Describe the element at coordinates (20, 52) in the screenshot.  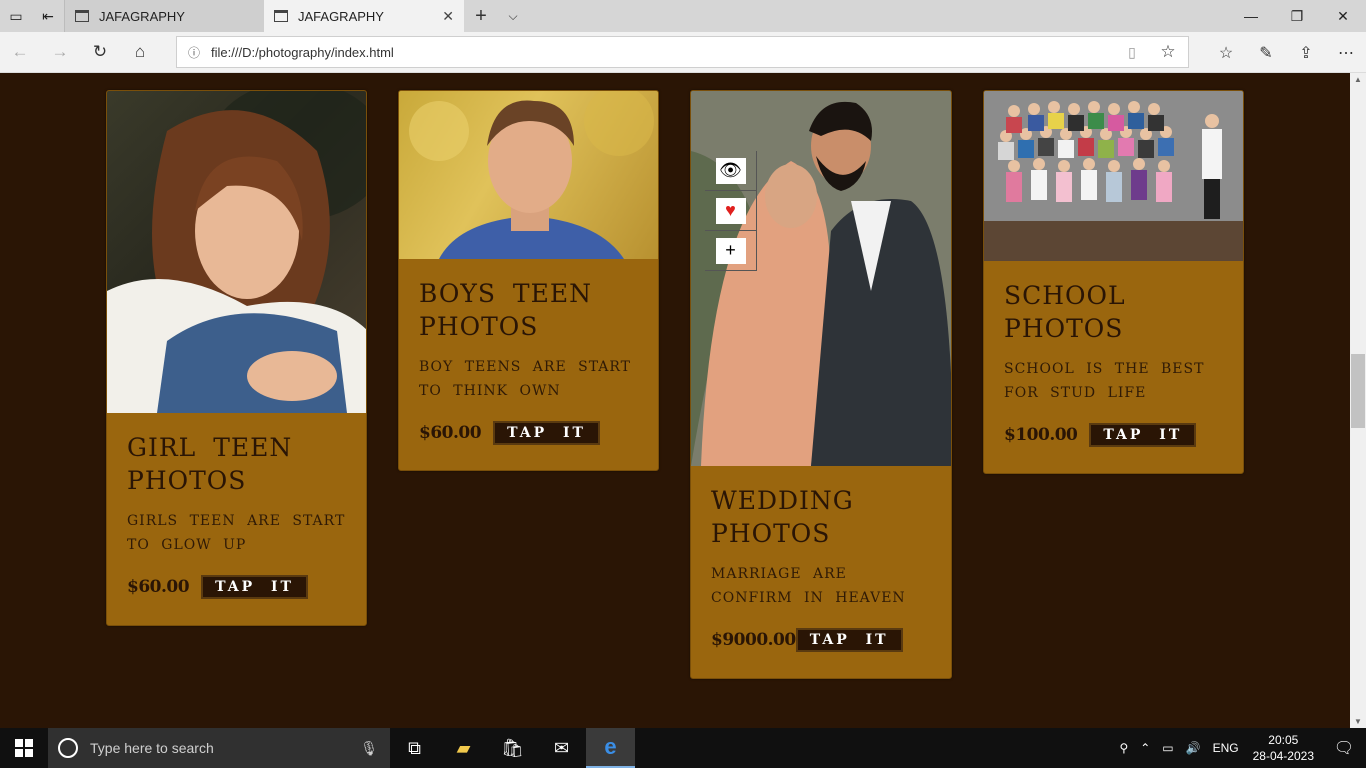
I see `back-button: ←` at that location.